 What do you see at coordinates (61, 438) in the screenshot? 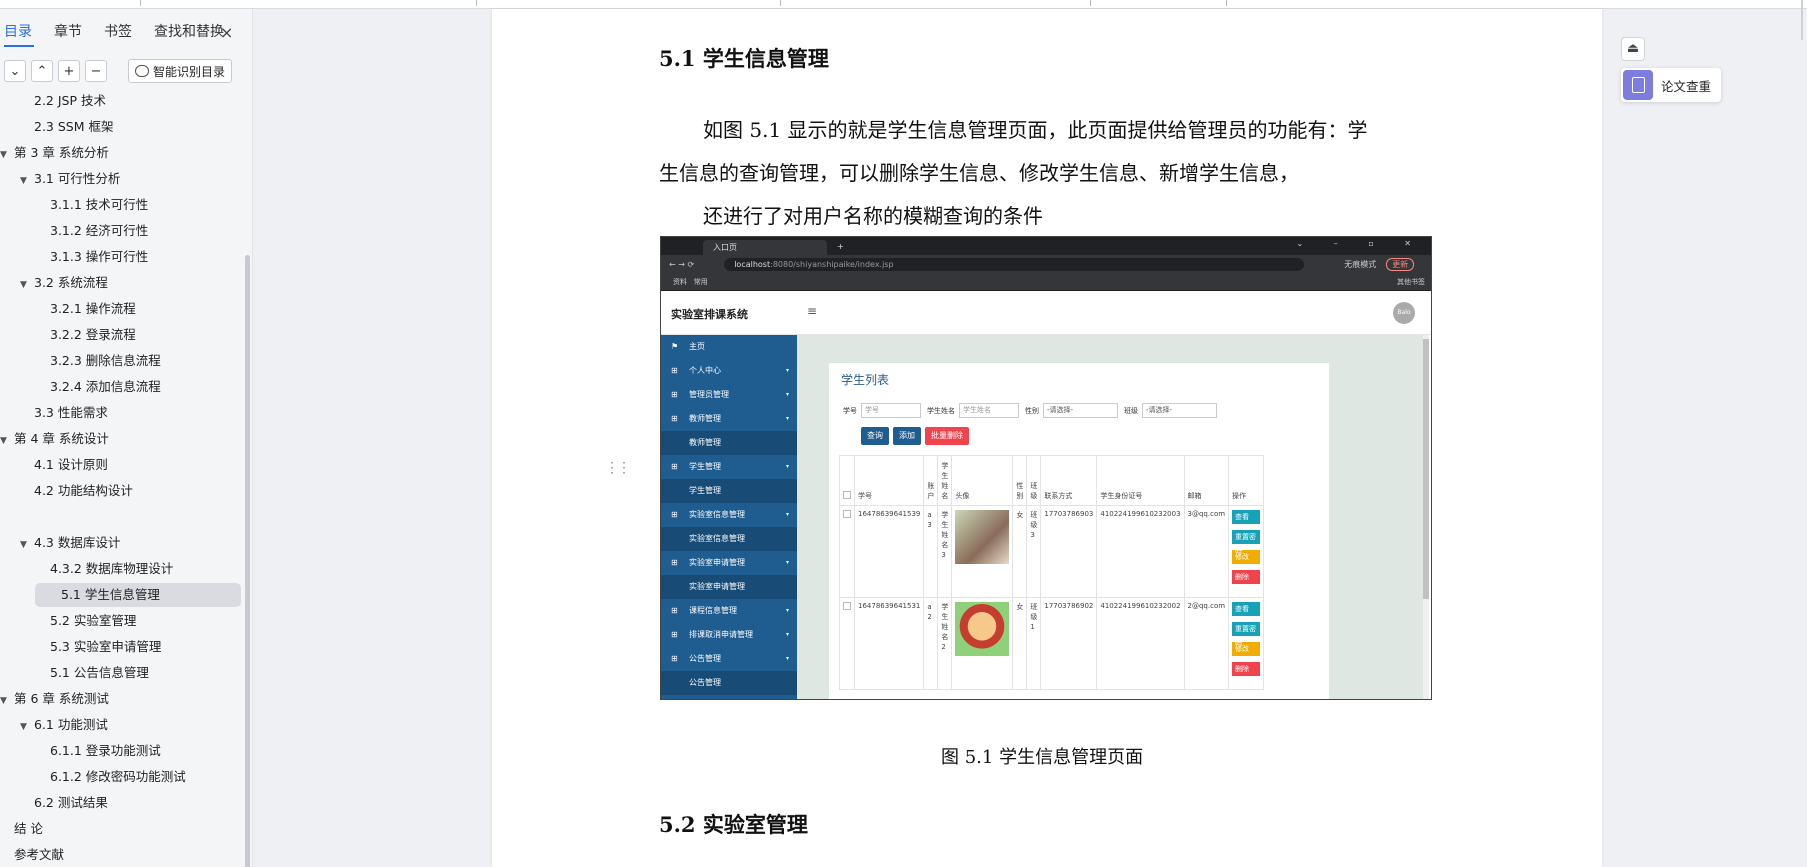
I see `toc-item-label: 第 4 章 系统设计` at bounding box center [61, 438].